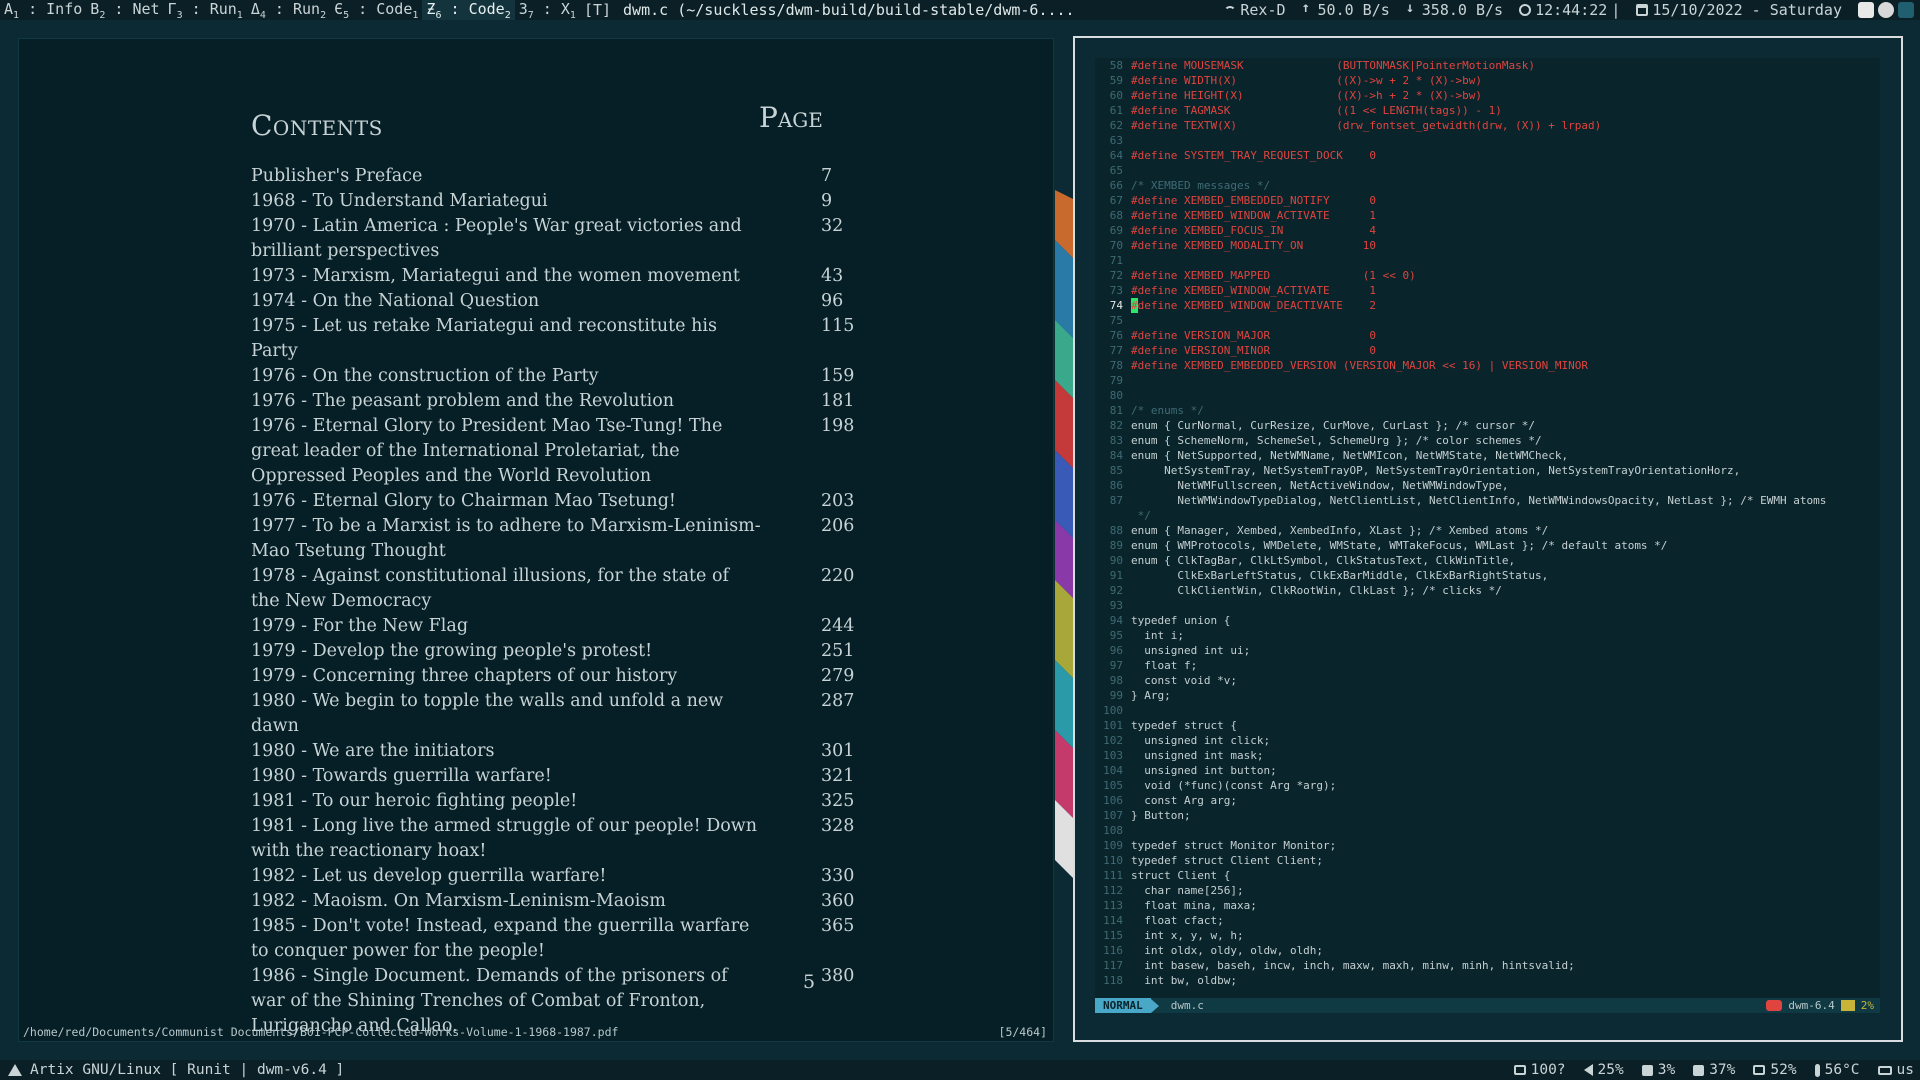 The width and height of the screenshot is (1920, 1080). Describe the element at coordinates (1487, 785) in the screenshot. I see `code-line: 105 void (*func)(const Arg *arg);` at that location.